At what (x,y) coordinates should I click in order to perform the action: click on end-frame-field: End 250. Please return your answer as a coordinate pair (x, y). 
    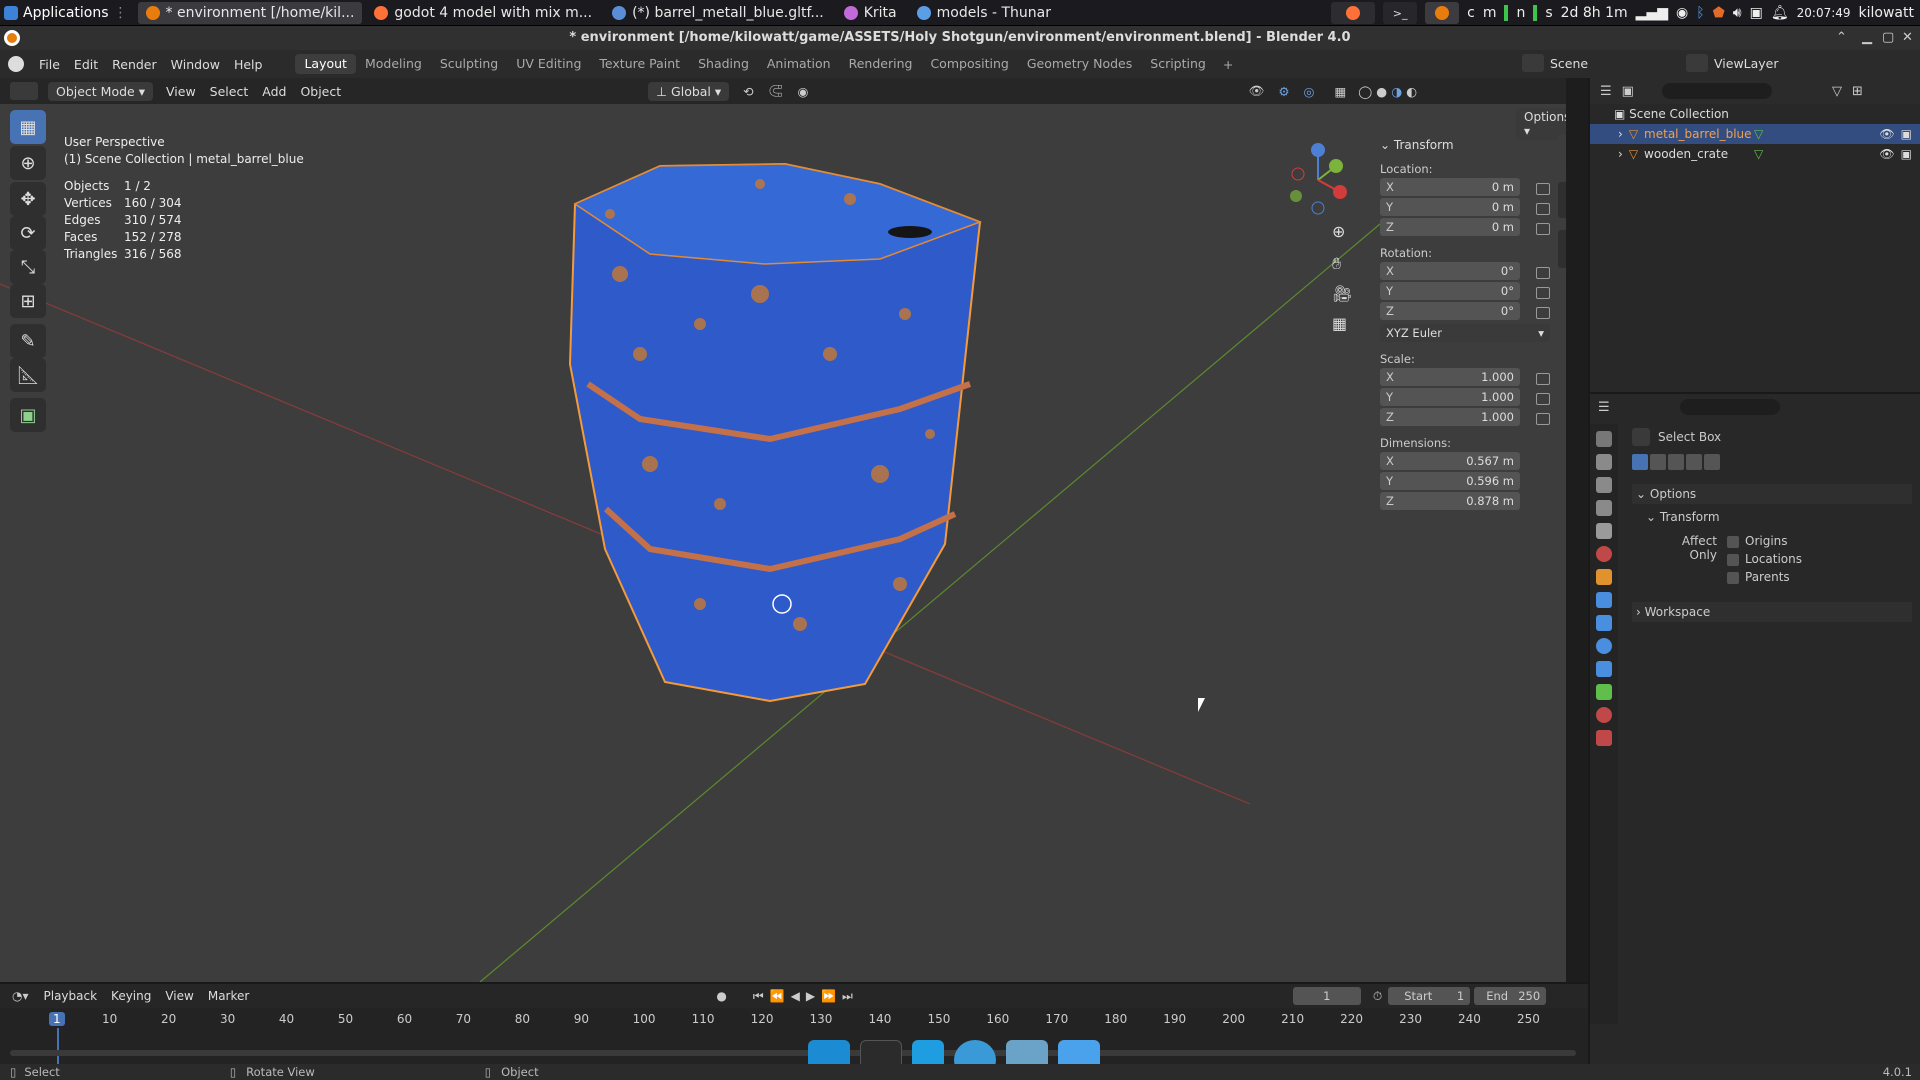
    Looking at the image, I should click on (1510, 996).